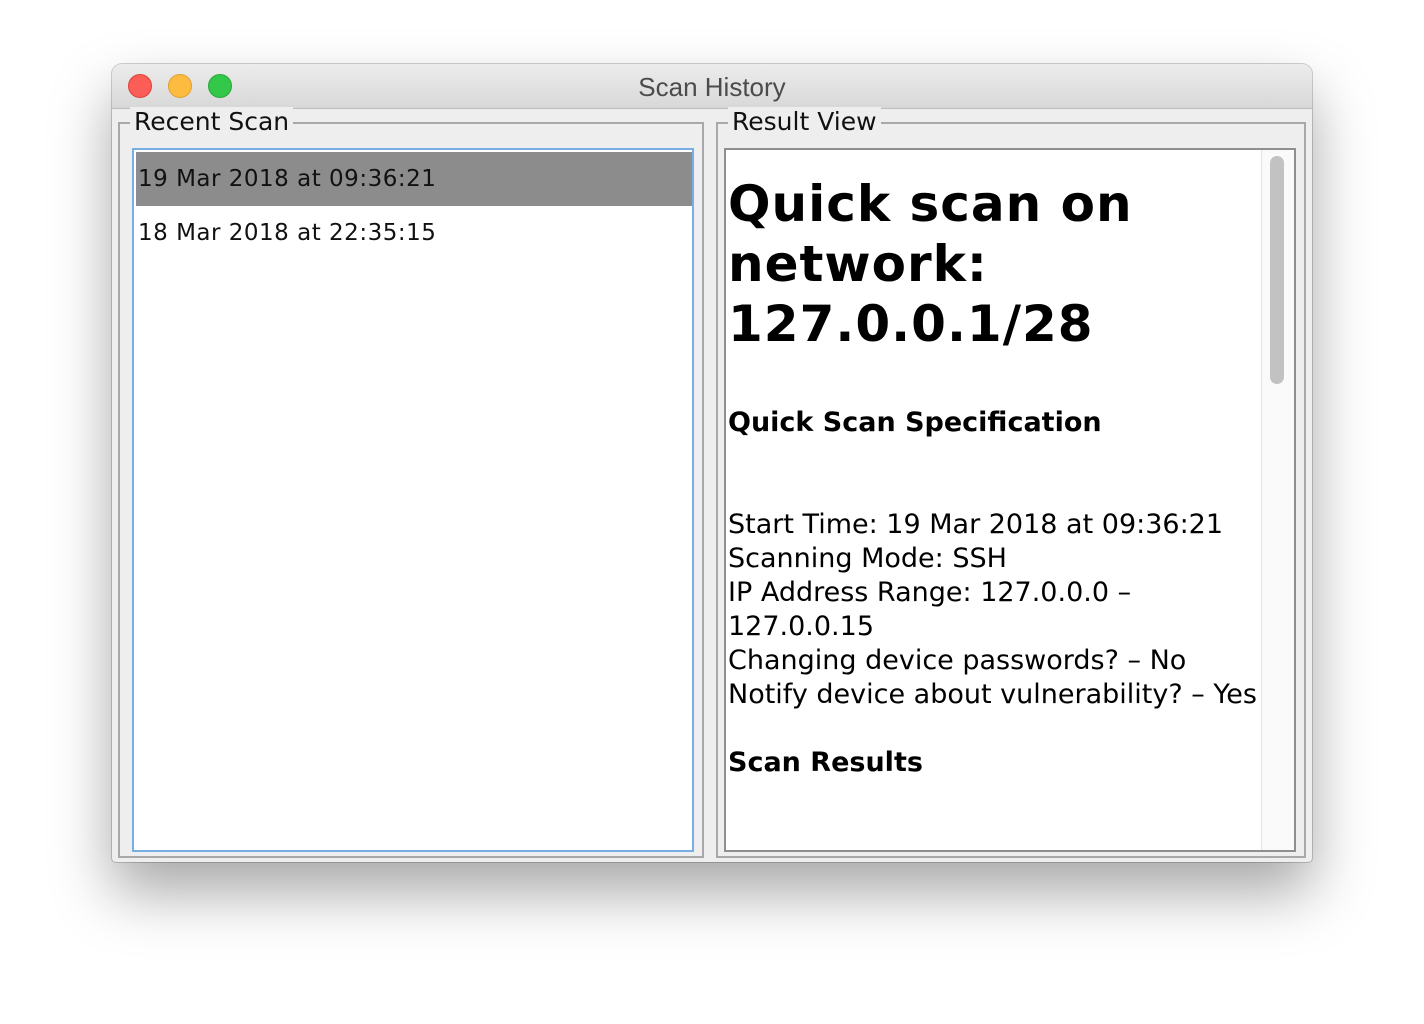 This screenshot has width=1424, height=1024. What do you see at coordinates (414, 179) in the screenshot?
I see `list-item-scan-1: 19 Mar 2018 at 09:36:21` at bounding box center [414, 179].